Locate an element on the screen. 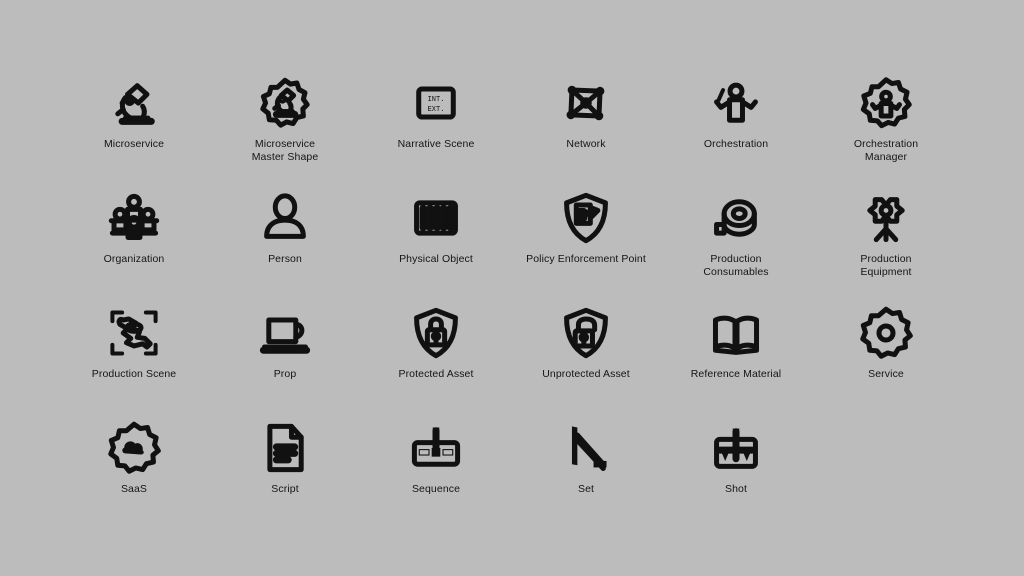  icon-cell-production-consumables: Production Consumables is located at coordinates (736, 235).